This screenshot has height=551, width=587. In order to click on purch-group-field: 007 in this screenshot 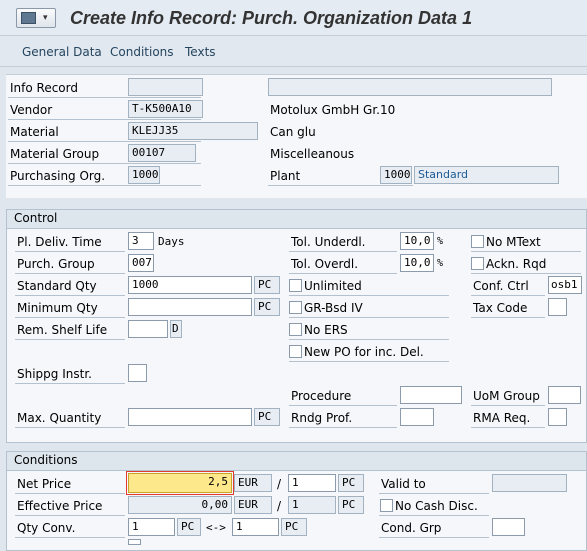, I will do `click(141, 263)`.